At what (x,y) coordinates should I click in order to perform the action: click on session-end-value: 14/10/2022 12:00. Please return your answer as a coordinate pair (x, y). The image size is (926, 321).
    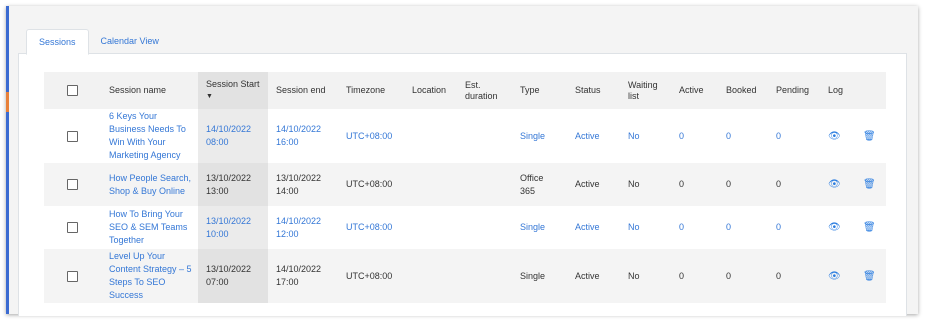
    Looking at the image, I should click on (299, 227).